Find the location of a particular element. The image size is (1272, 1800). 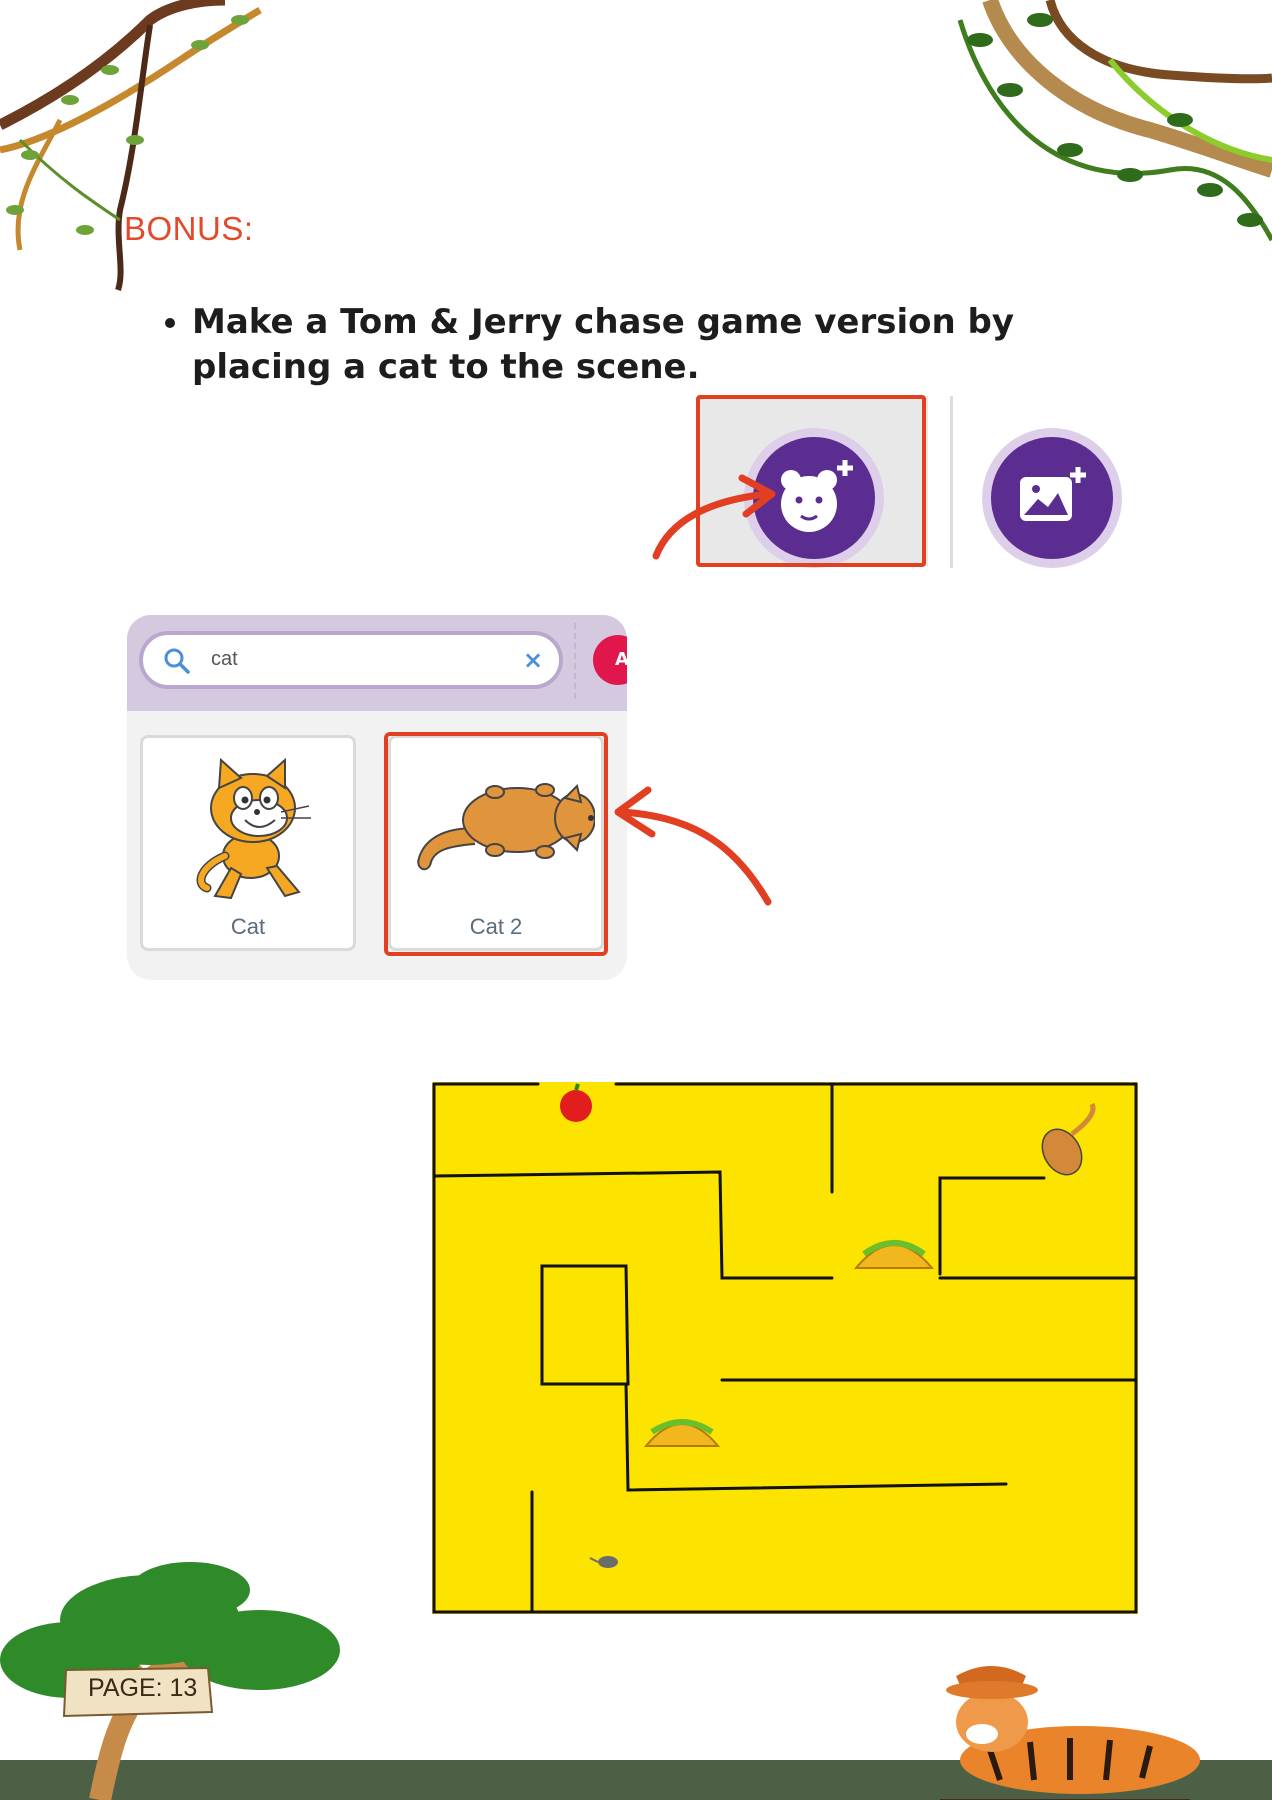

header-divider is located at coordinates (575, 661).